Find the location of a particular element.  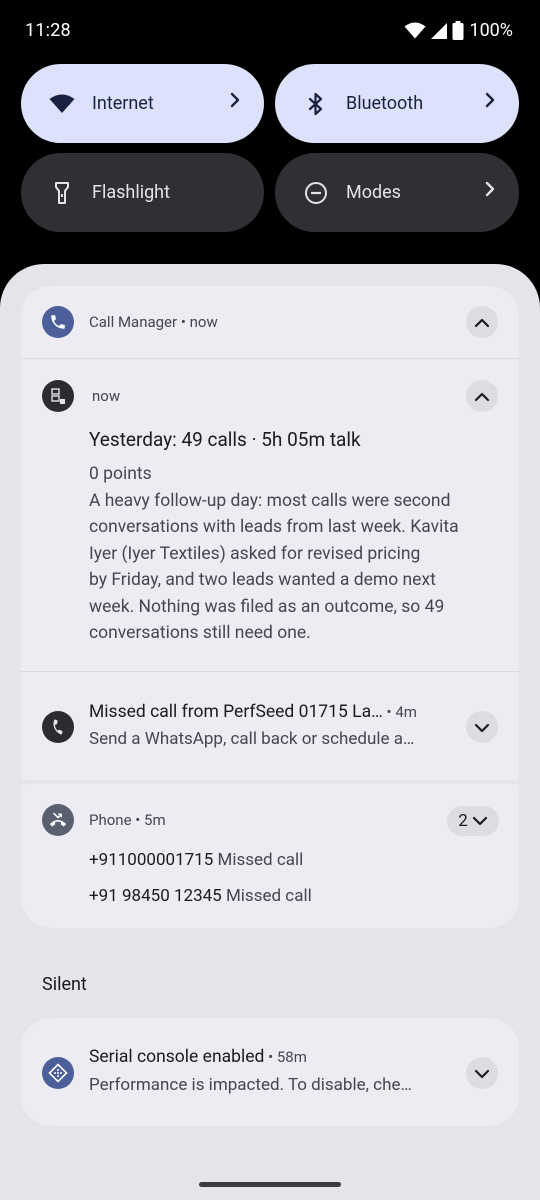

serial-console-title: Serial console enabled • 58m is located at coordinates (198, 1057).